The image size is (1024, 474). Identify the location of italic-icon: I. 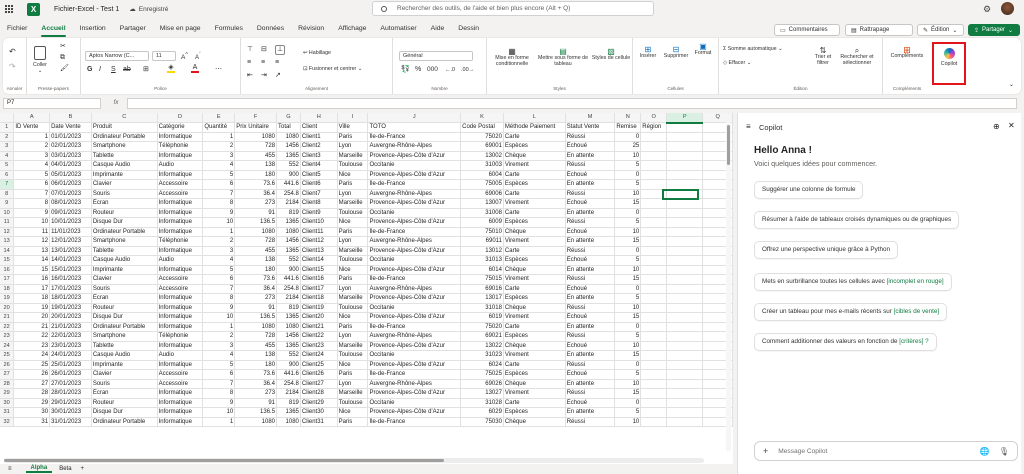
(100, 69).